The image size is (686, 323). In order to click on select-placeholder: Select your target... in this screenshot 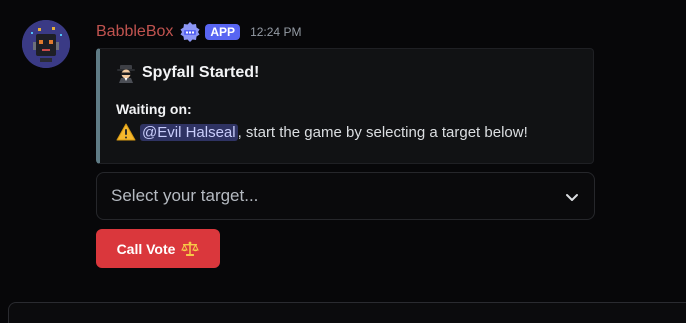, I will do `click(185, 195)`.